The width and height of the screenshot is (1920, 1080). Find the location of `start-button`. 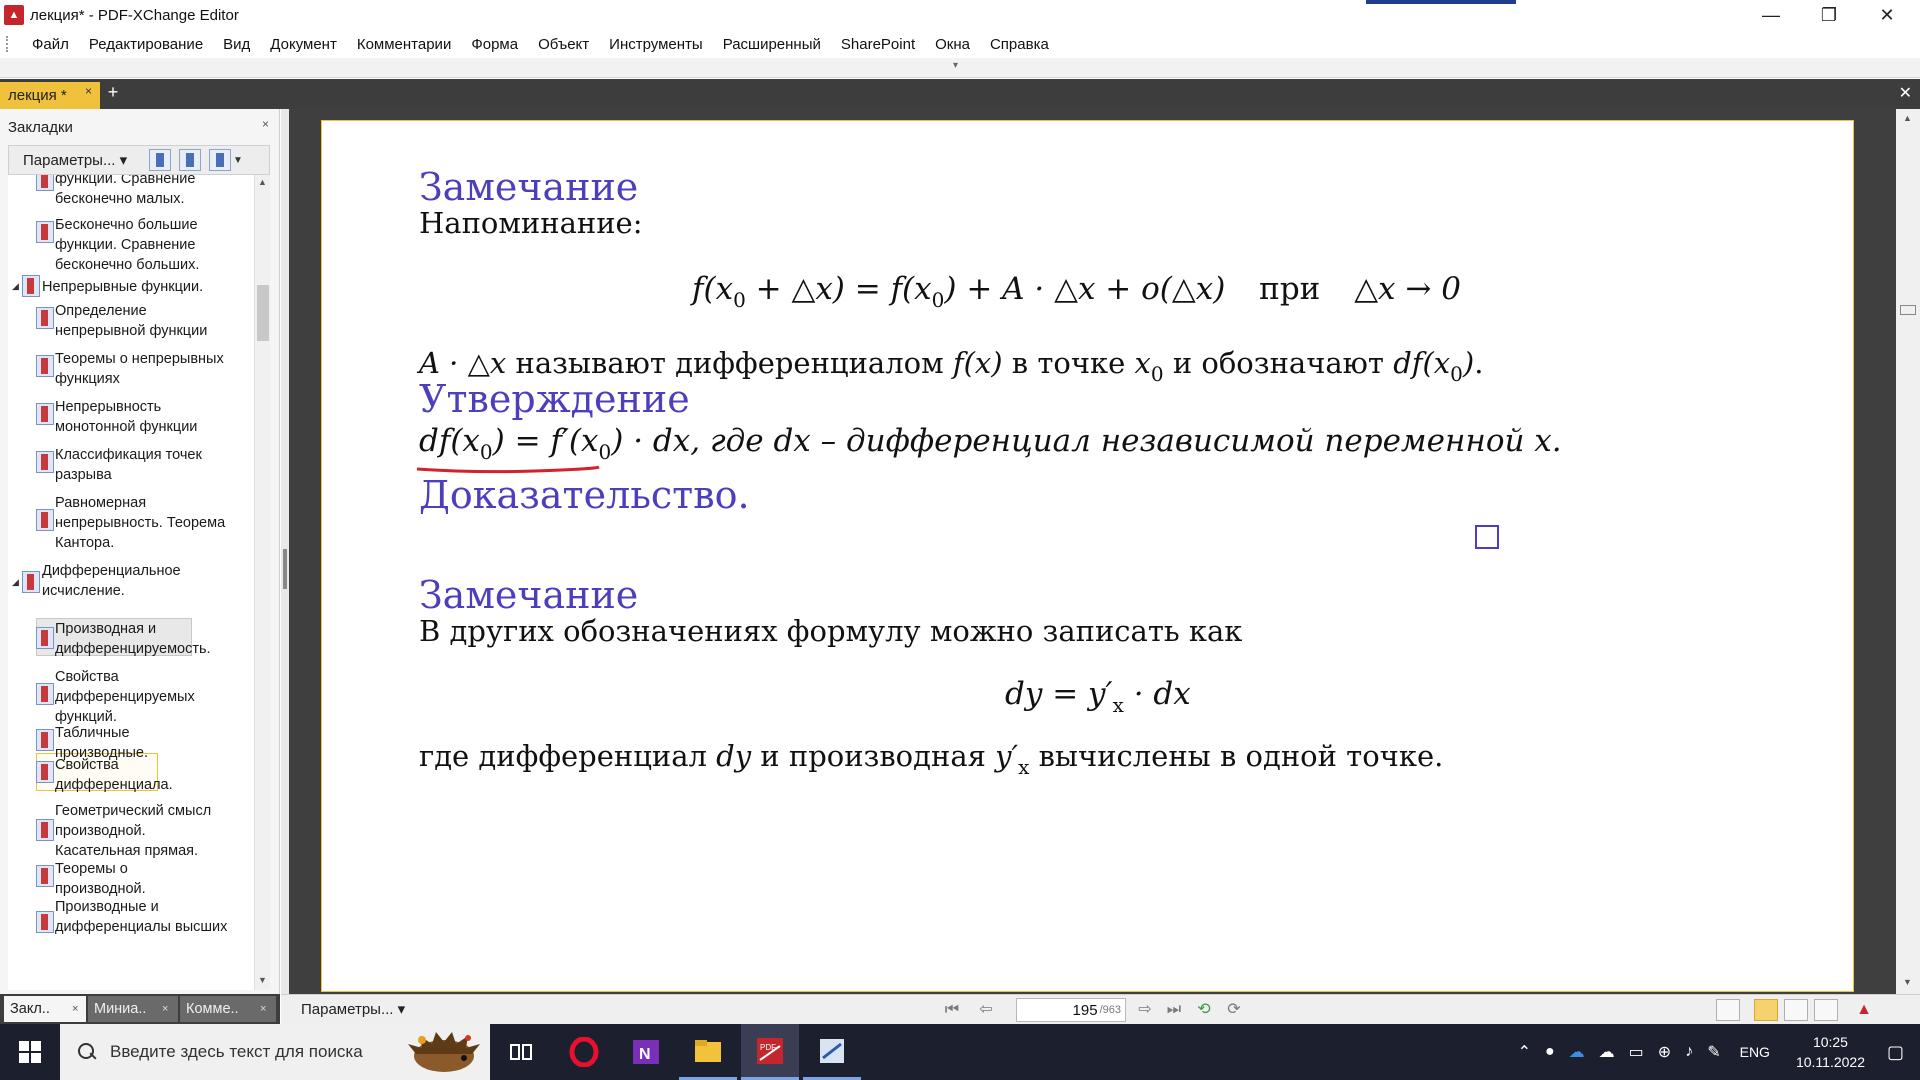

start-button is located at coordinates (30, 1052).